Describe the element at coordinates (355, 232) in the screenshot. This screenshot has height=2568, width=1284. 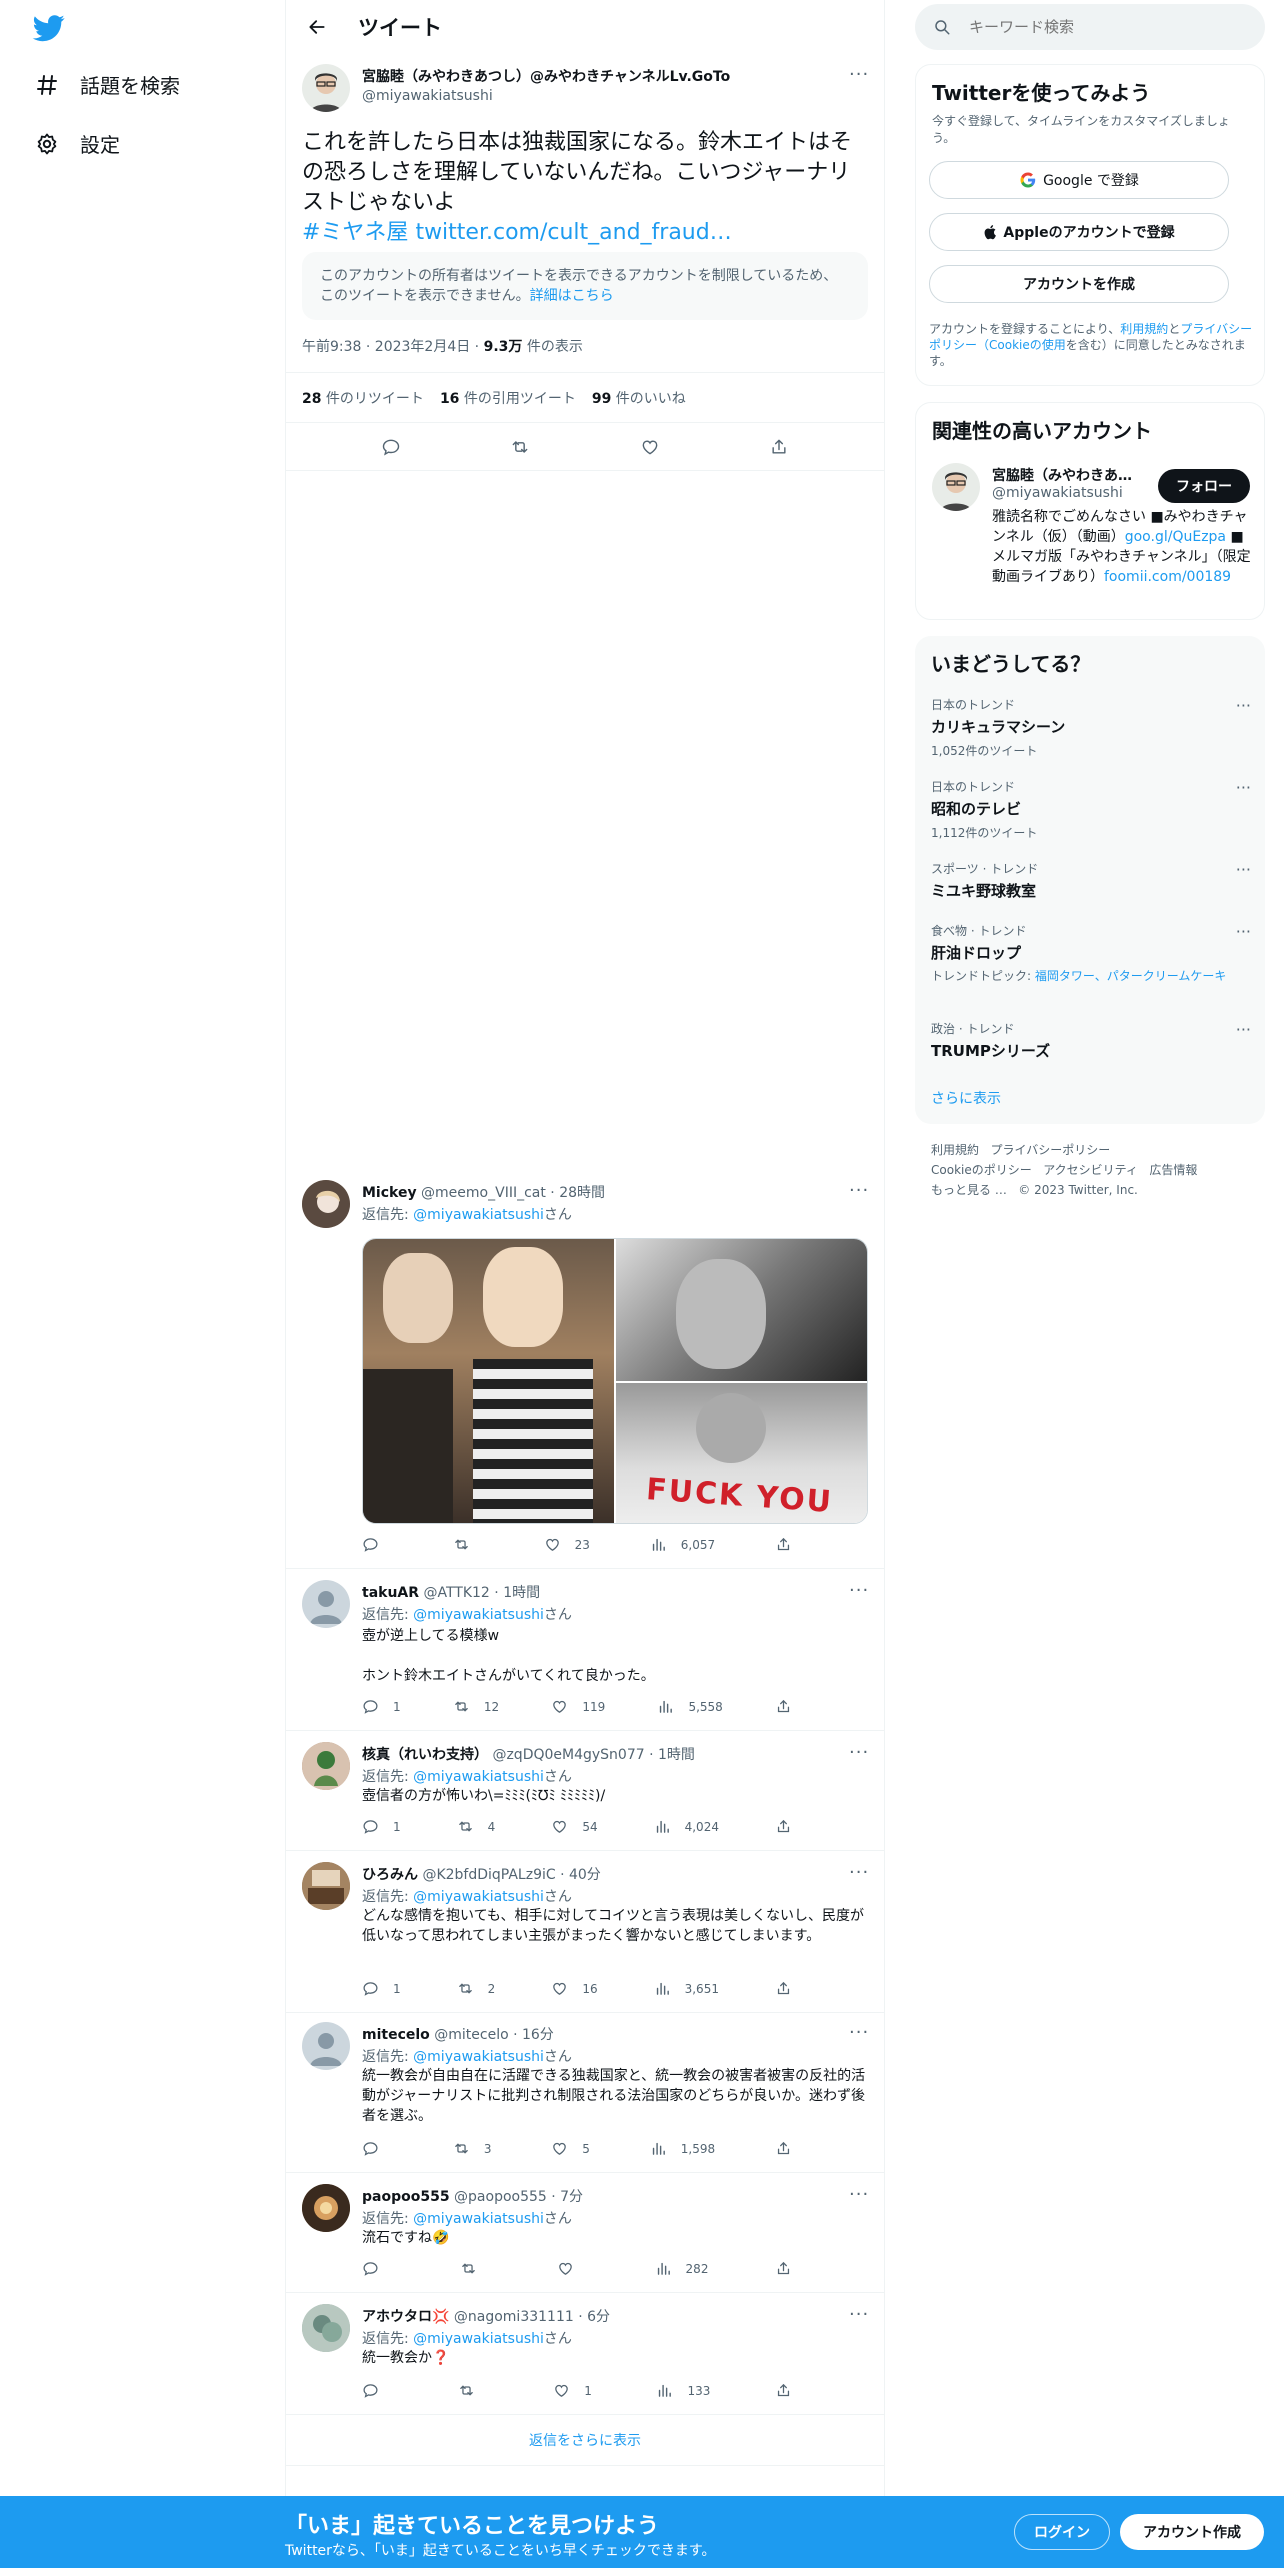
I see `hashtag-link: #ミヤネ屋` at that location.